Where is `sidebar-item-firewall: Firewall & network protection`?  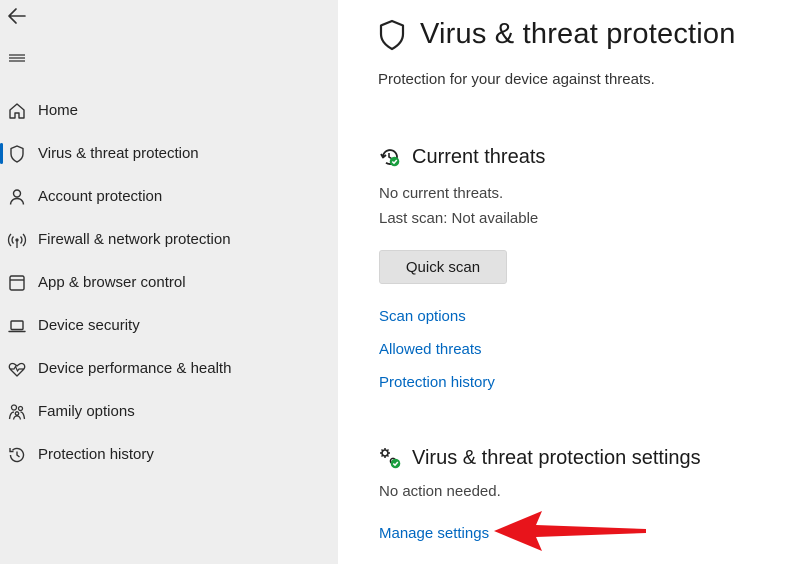
sidebar-item-firewall: Firewall & network protection is located at coordinates (169, 239).